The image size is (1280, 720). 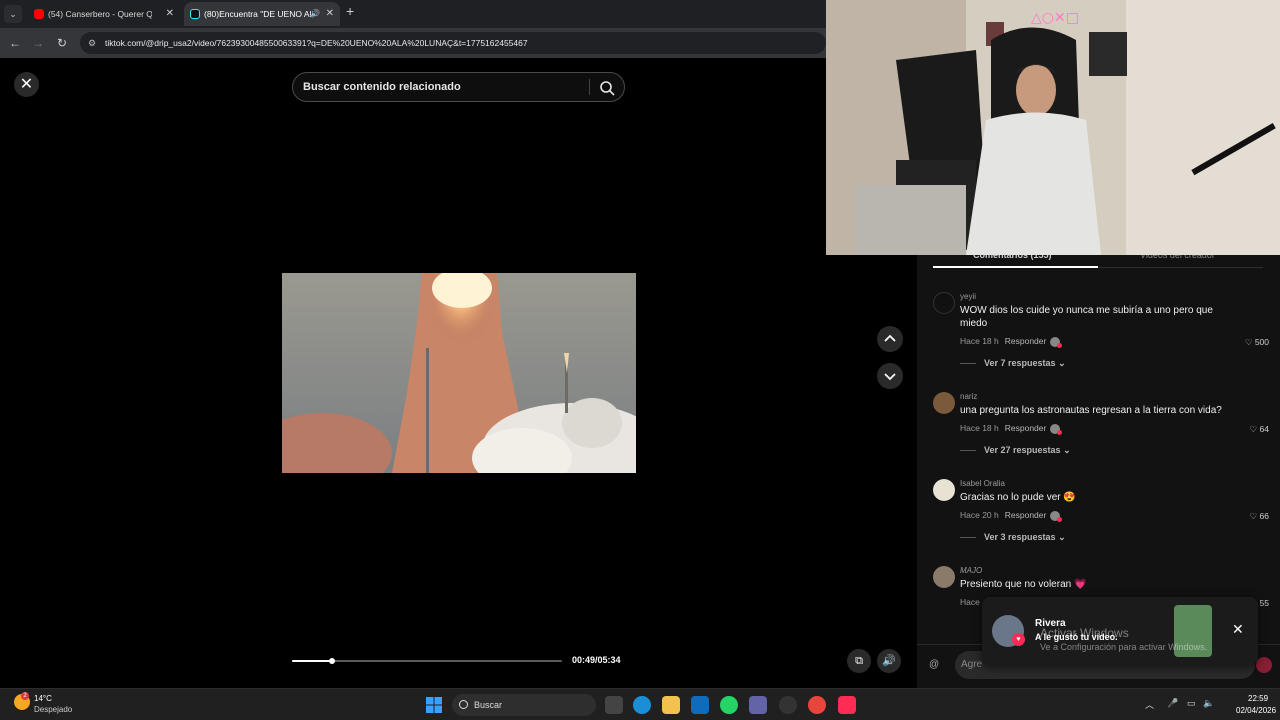 I want to click on view-replies-label: Ver 27 respuestas, so click(x=1022, y=450).